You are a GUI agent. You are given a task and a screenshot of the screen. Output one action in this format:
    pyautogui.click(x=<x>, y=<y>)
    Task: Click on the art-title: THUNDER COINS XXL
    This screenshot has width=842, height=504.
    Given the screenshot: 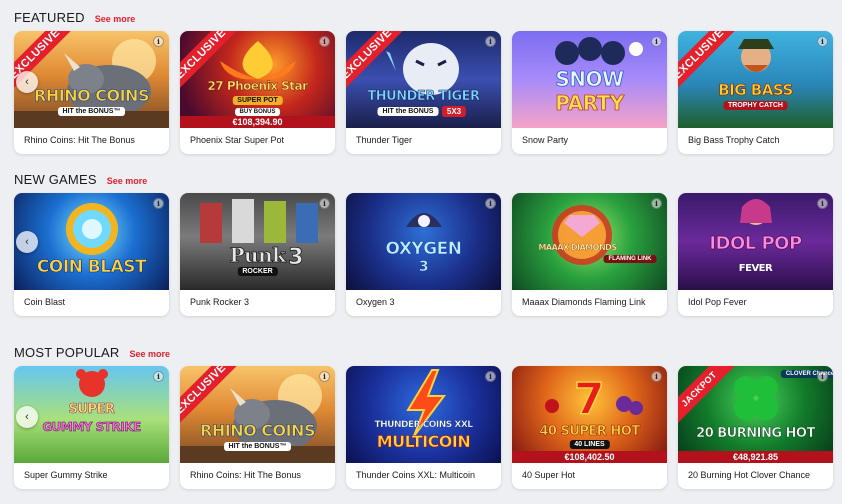 What is the action you would take?
    pyautogui.click(x=423, y=425)
    